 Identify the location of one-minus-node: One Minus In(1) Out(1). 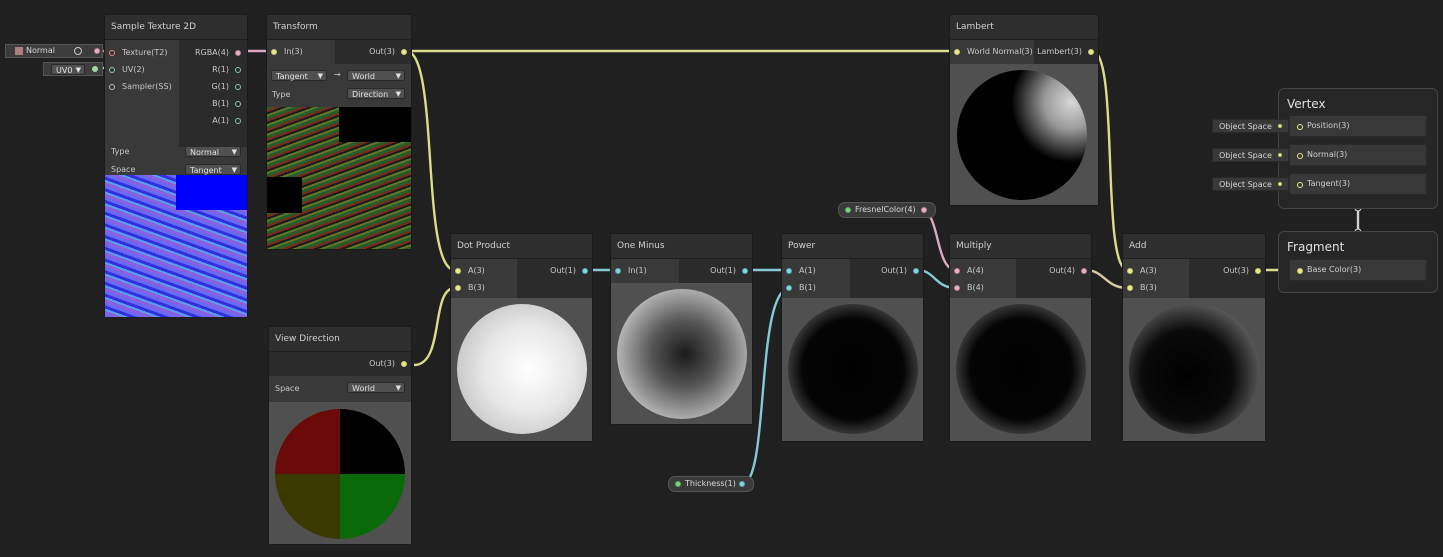
(681, 329).